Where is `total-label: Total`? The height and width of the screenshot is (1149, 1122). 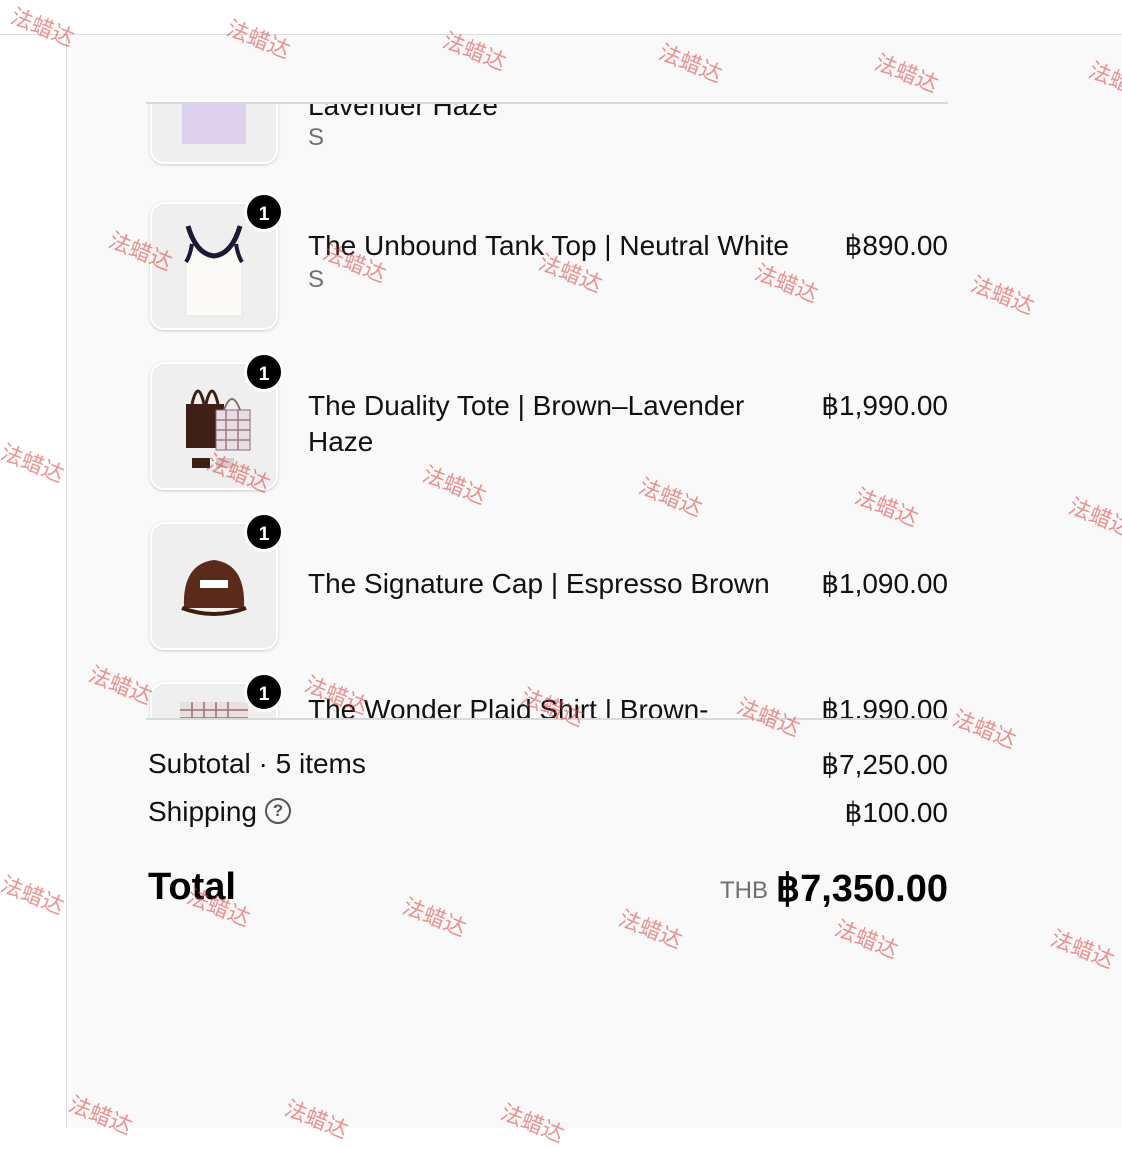 total-label: Total is located at coordinates (192, 887).